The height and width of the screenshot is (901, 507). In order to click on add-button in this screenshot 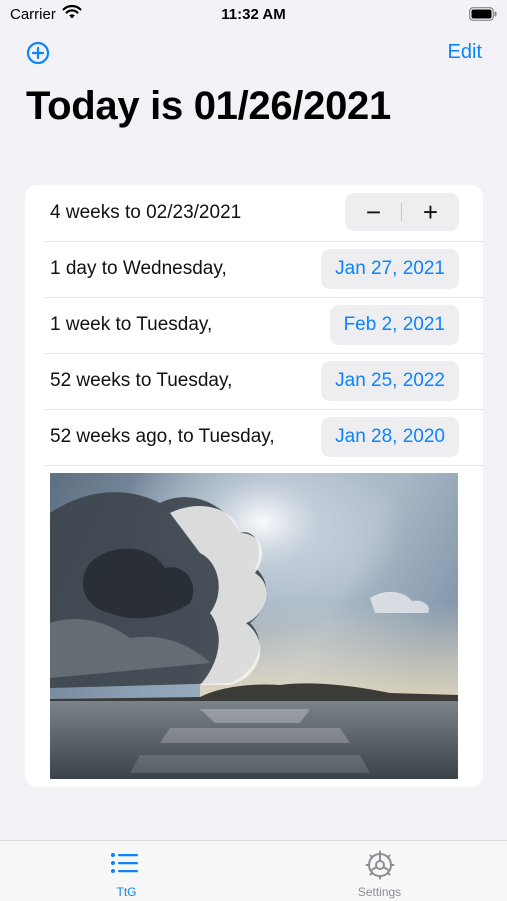, I will do `click(38, 53)`.